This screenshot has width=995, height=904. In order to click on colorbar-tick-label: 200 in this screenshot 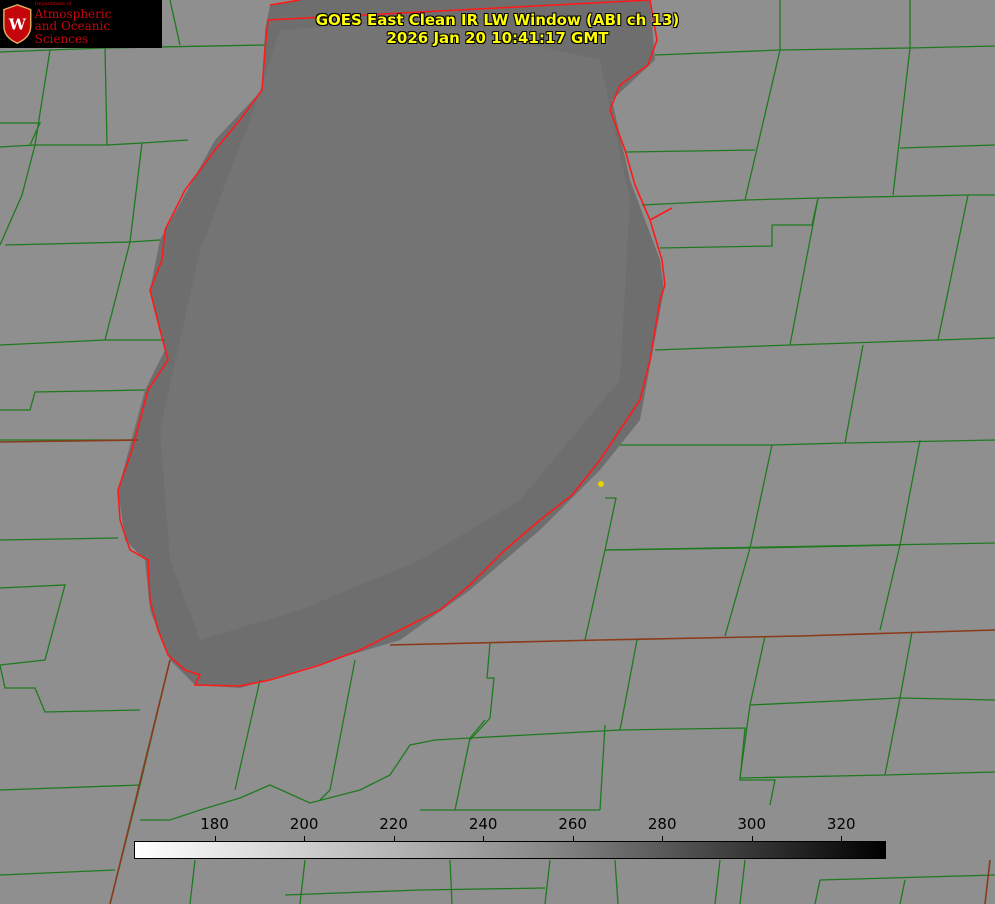, I will do `click(304, 824)`.